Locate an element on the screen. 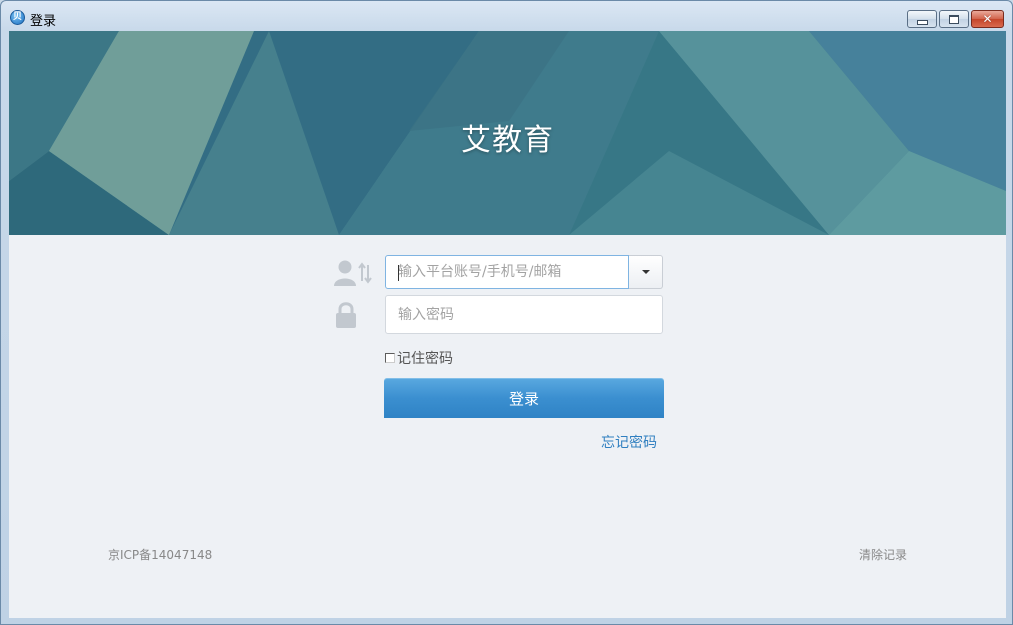  minimize-button is located at coordinates (922, 19).